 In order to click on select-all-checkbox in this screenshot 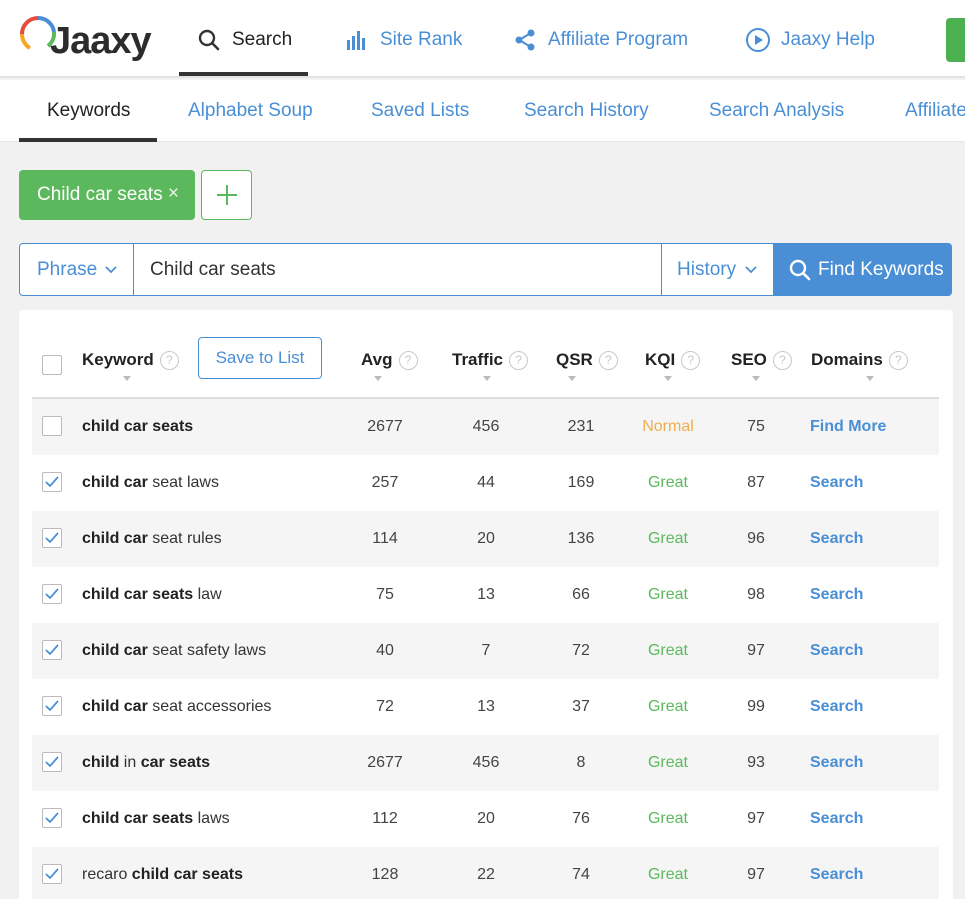, I will do `click(52, 365)`.